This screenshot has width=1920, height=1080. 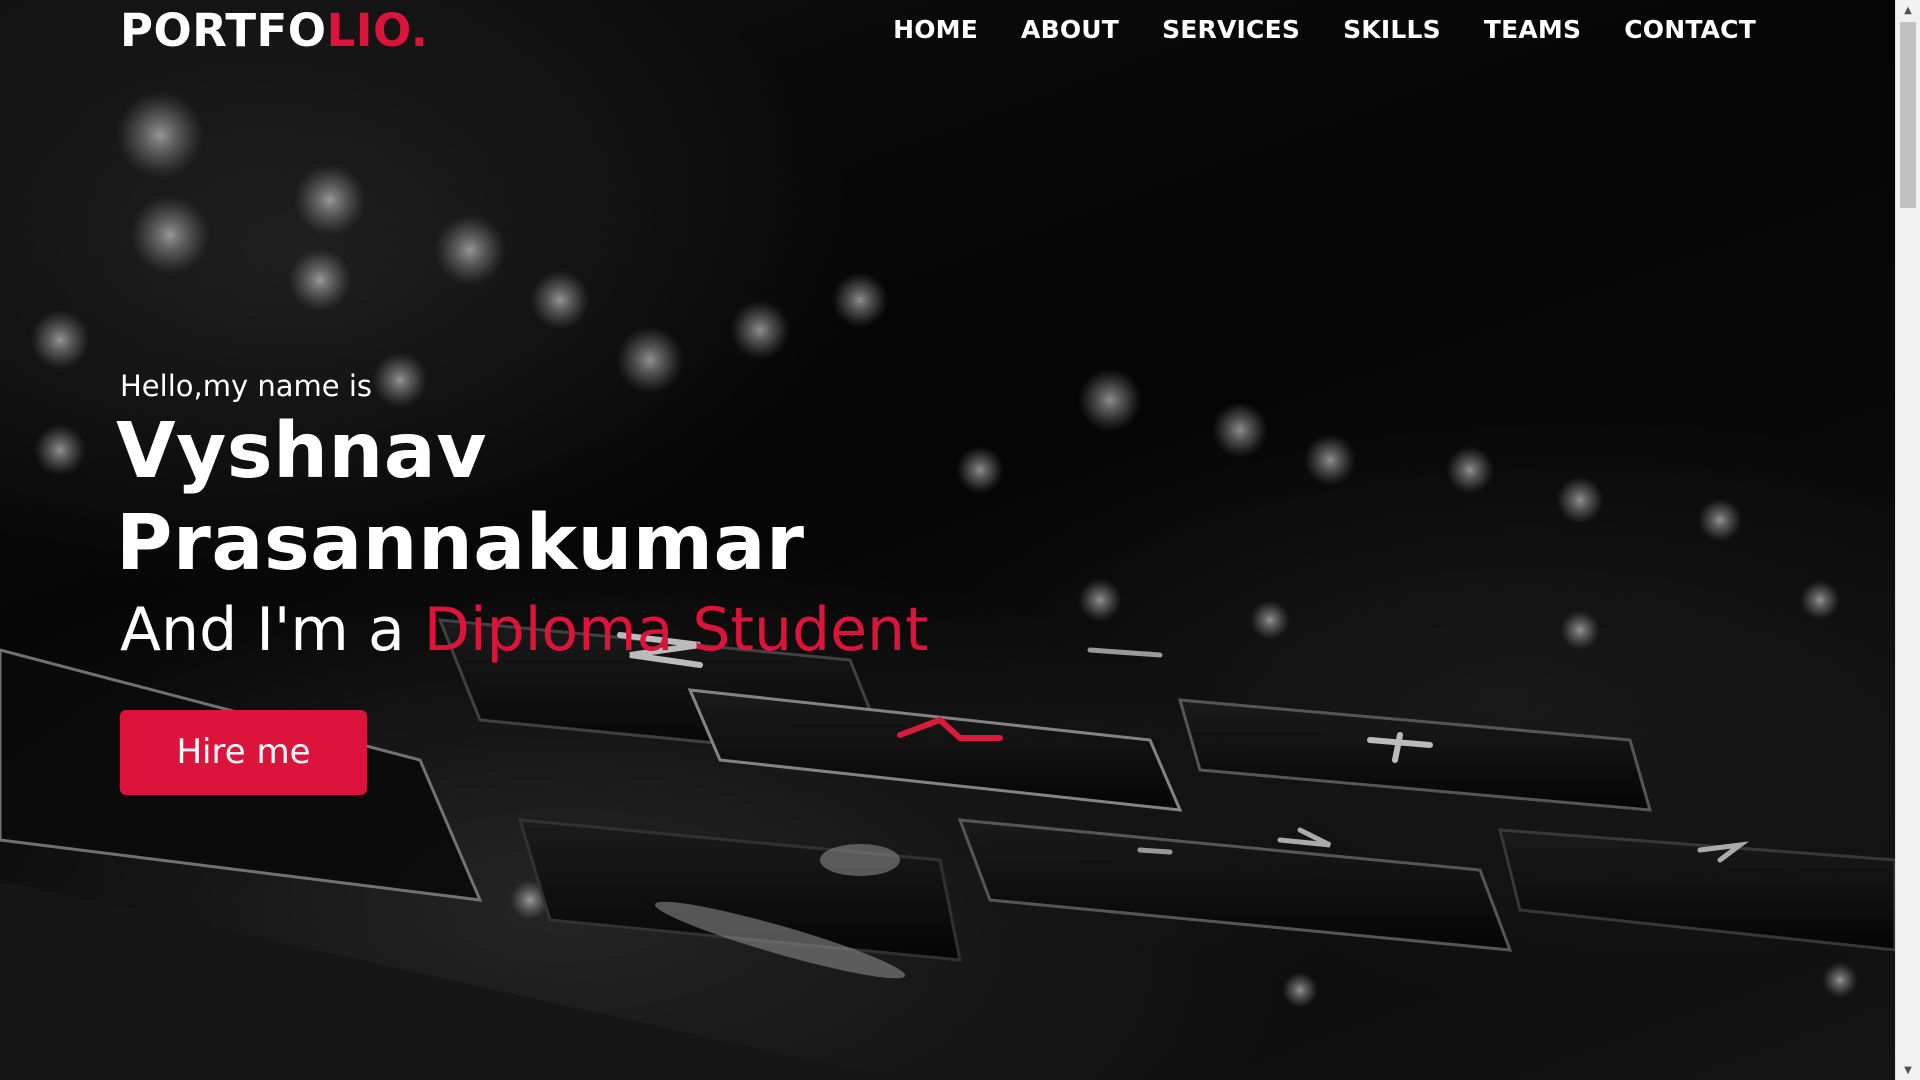 I want to click on hero-name: Vyshnav Prasannakumar, so click(x=460, y=497).